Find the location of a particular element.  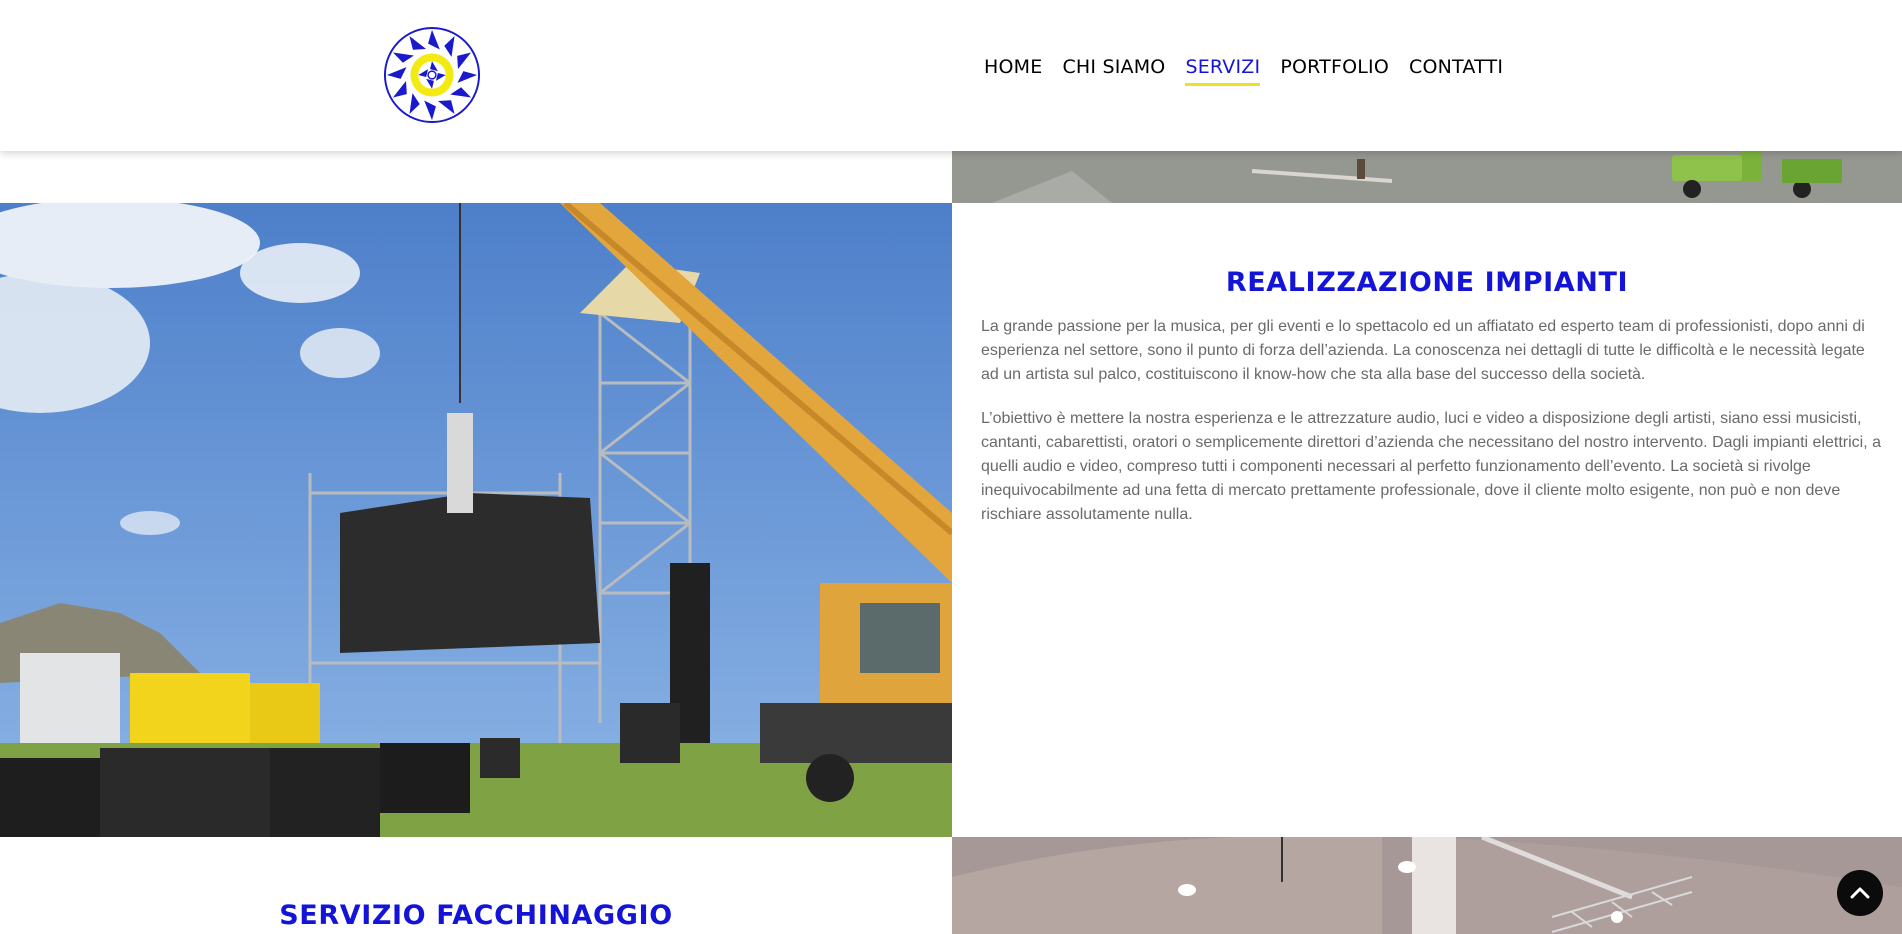

nav-portfolio: PORTFOLIO is located at coordinates (1334, 71).